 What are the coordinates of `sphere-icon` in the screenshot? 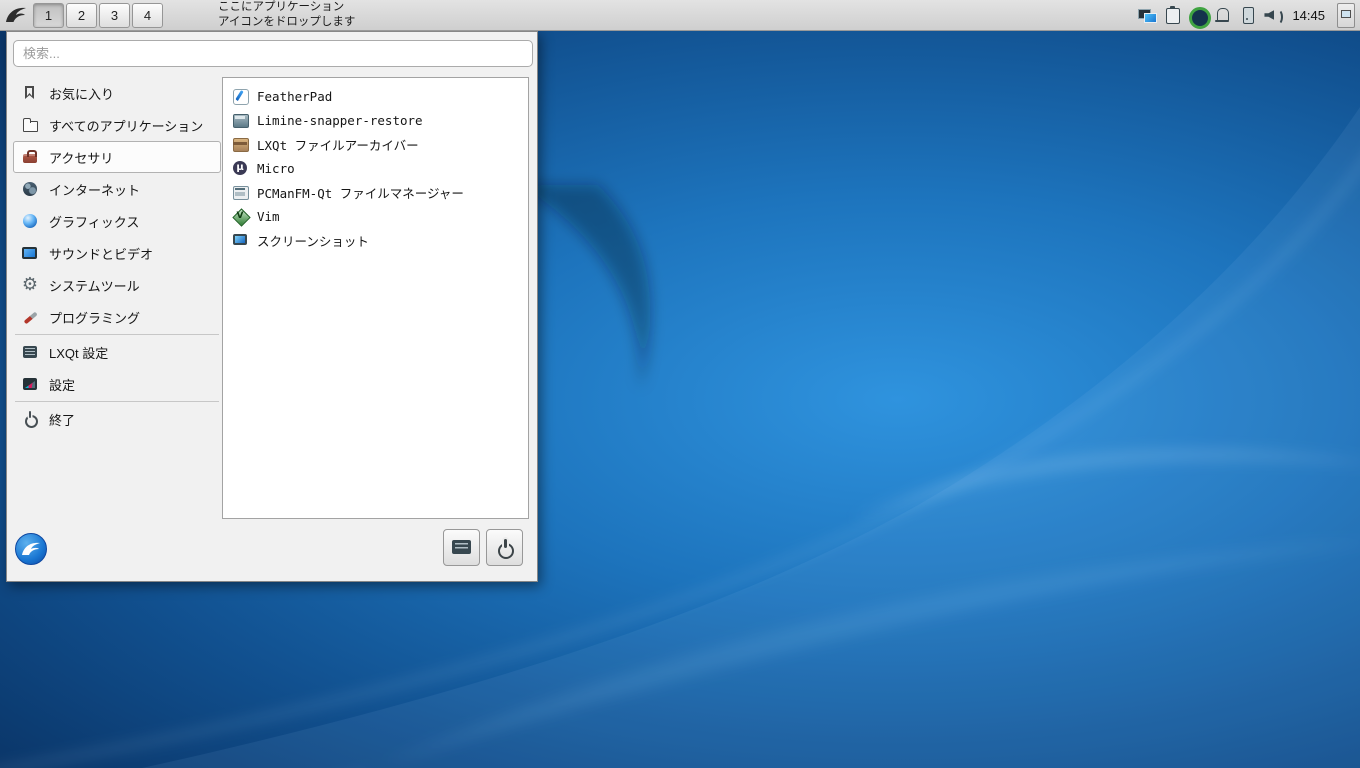 It's located at (30, 221).